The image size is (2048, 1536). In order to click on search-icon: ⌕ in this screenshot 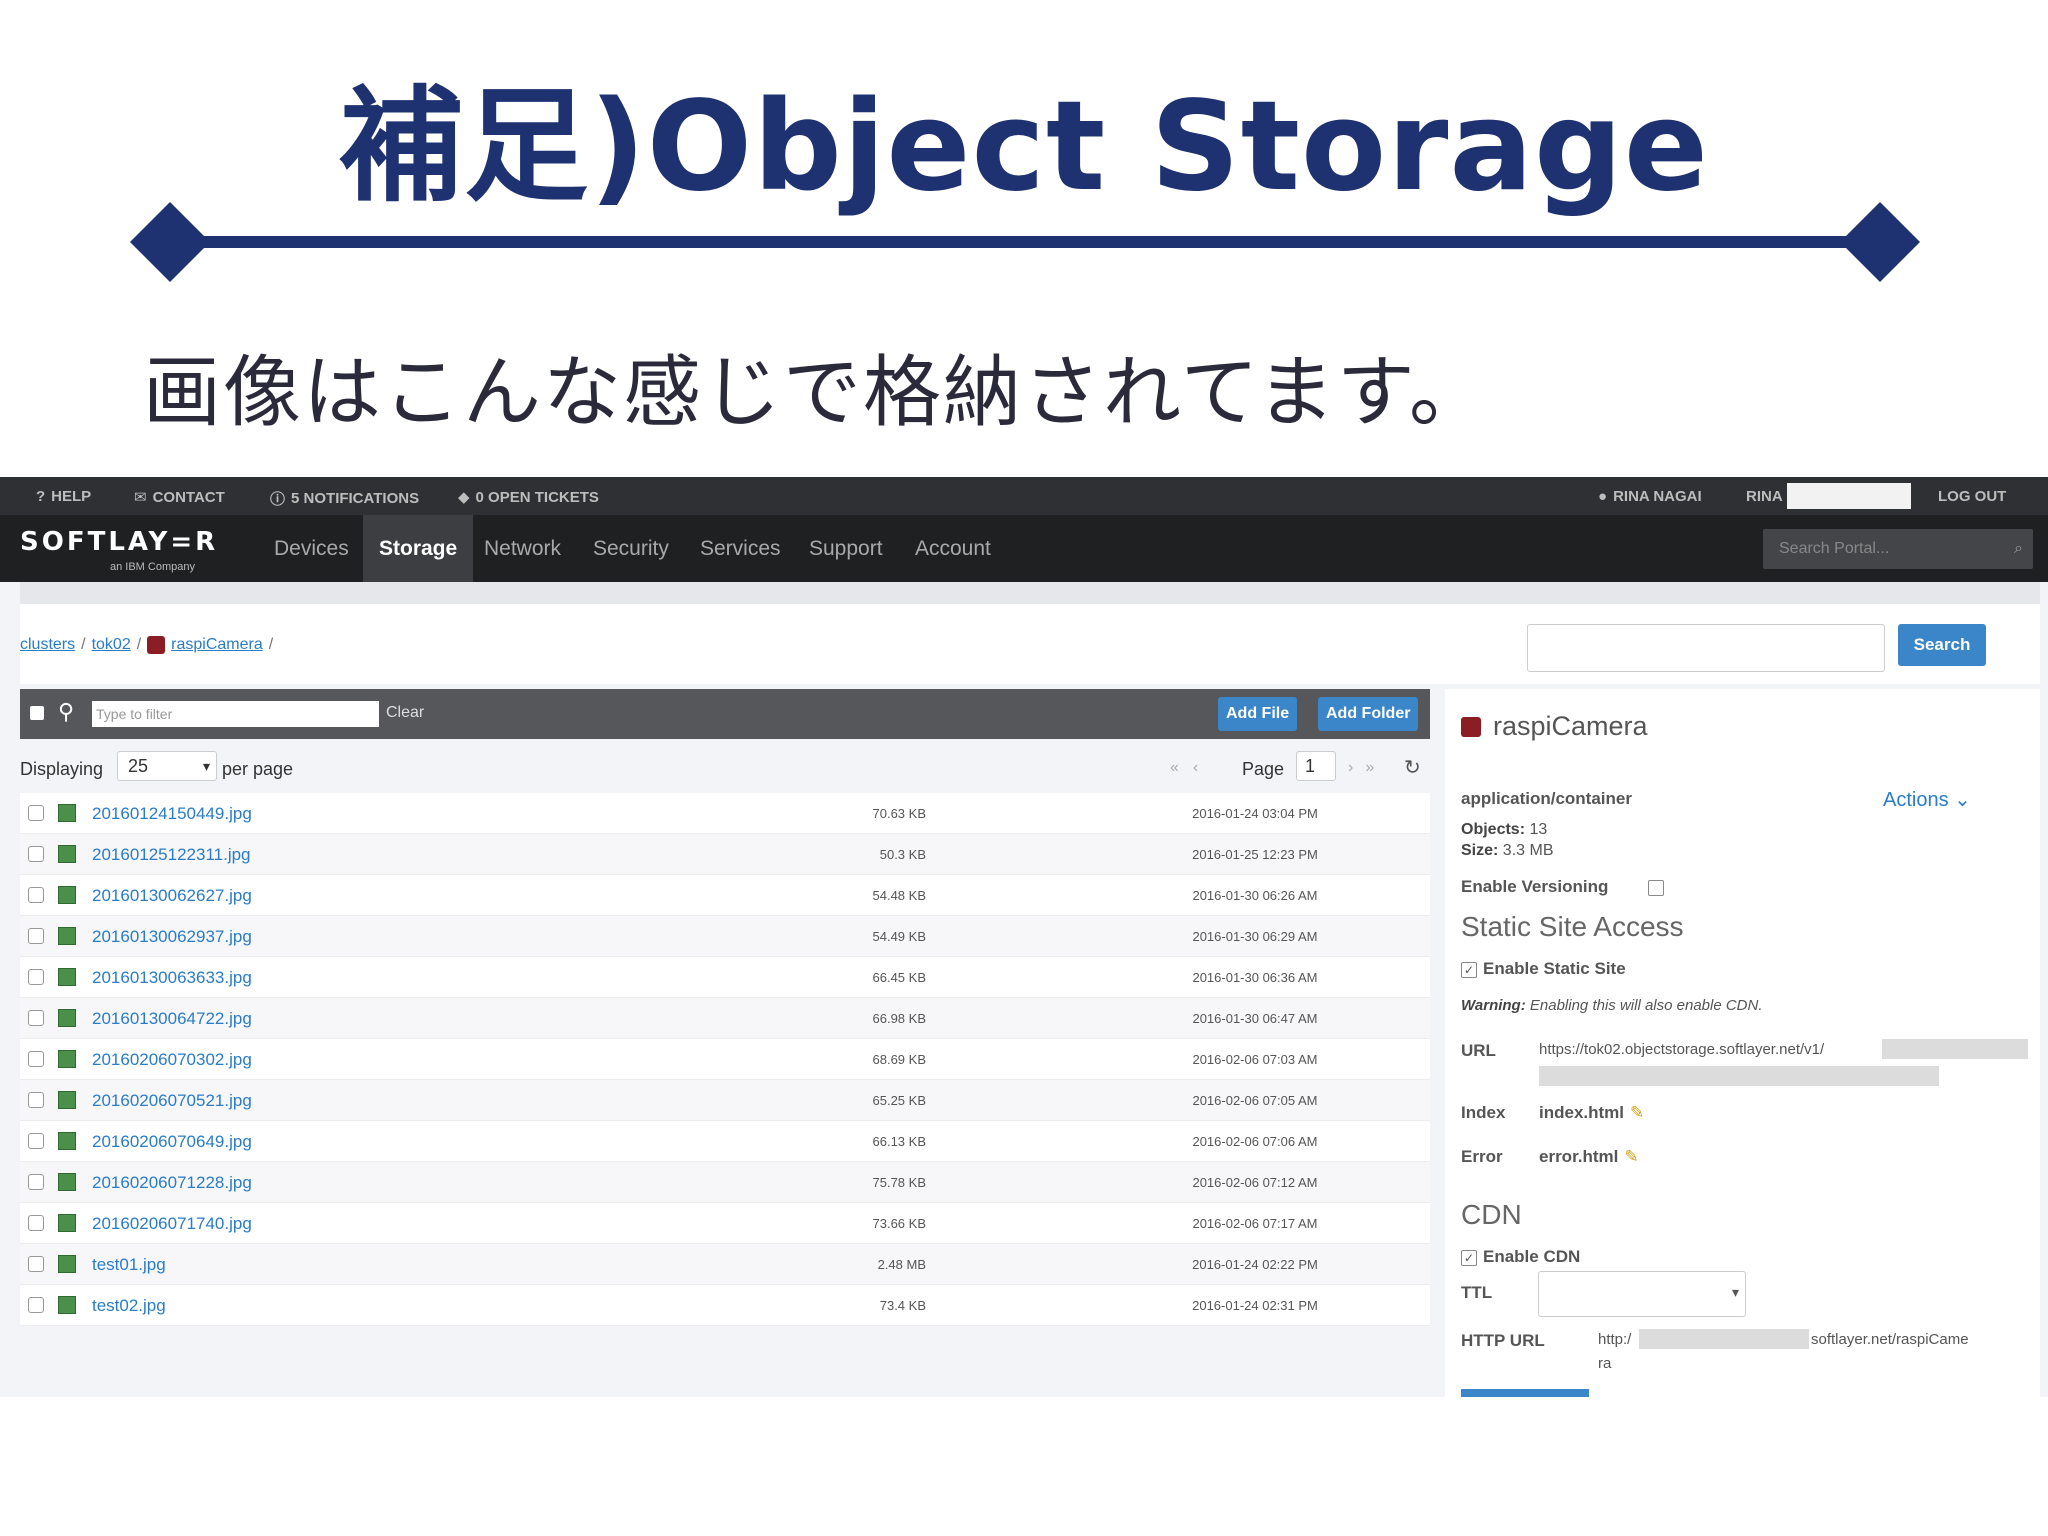, I will do `click(2018, 549)`.